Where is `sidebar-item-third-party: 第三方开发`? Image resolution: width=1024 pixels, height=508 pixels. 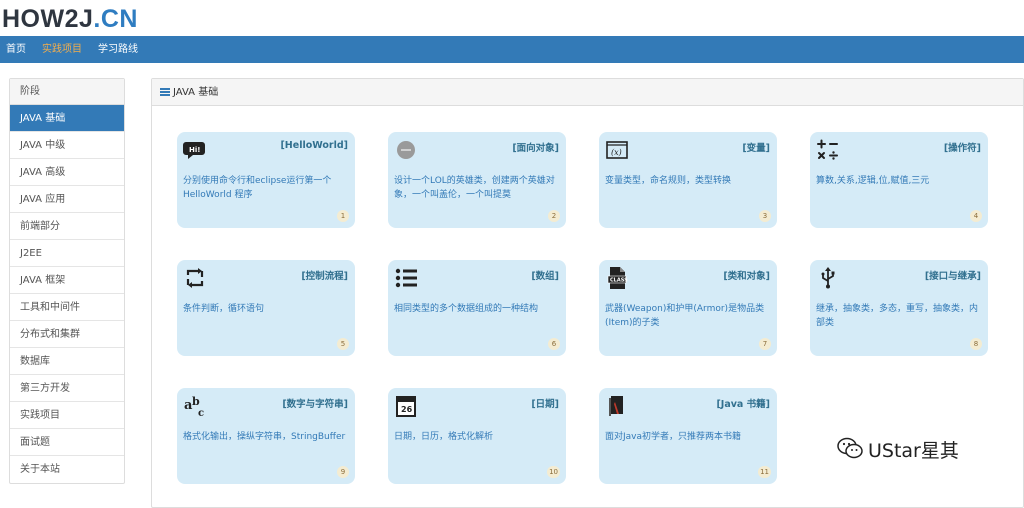 sidebar-item-third-party: 第三方开发 is located at coordinates (67, 388).